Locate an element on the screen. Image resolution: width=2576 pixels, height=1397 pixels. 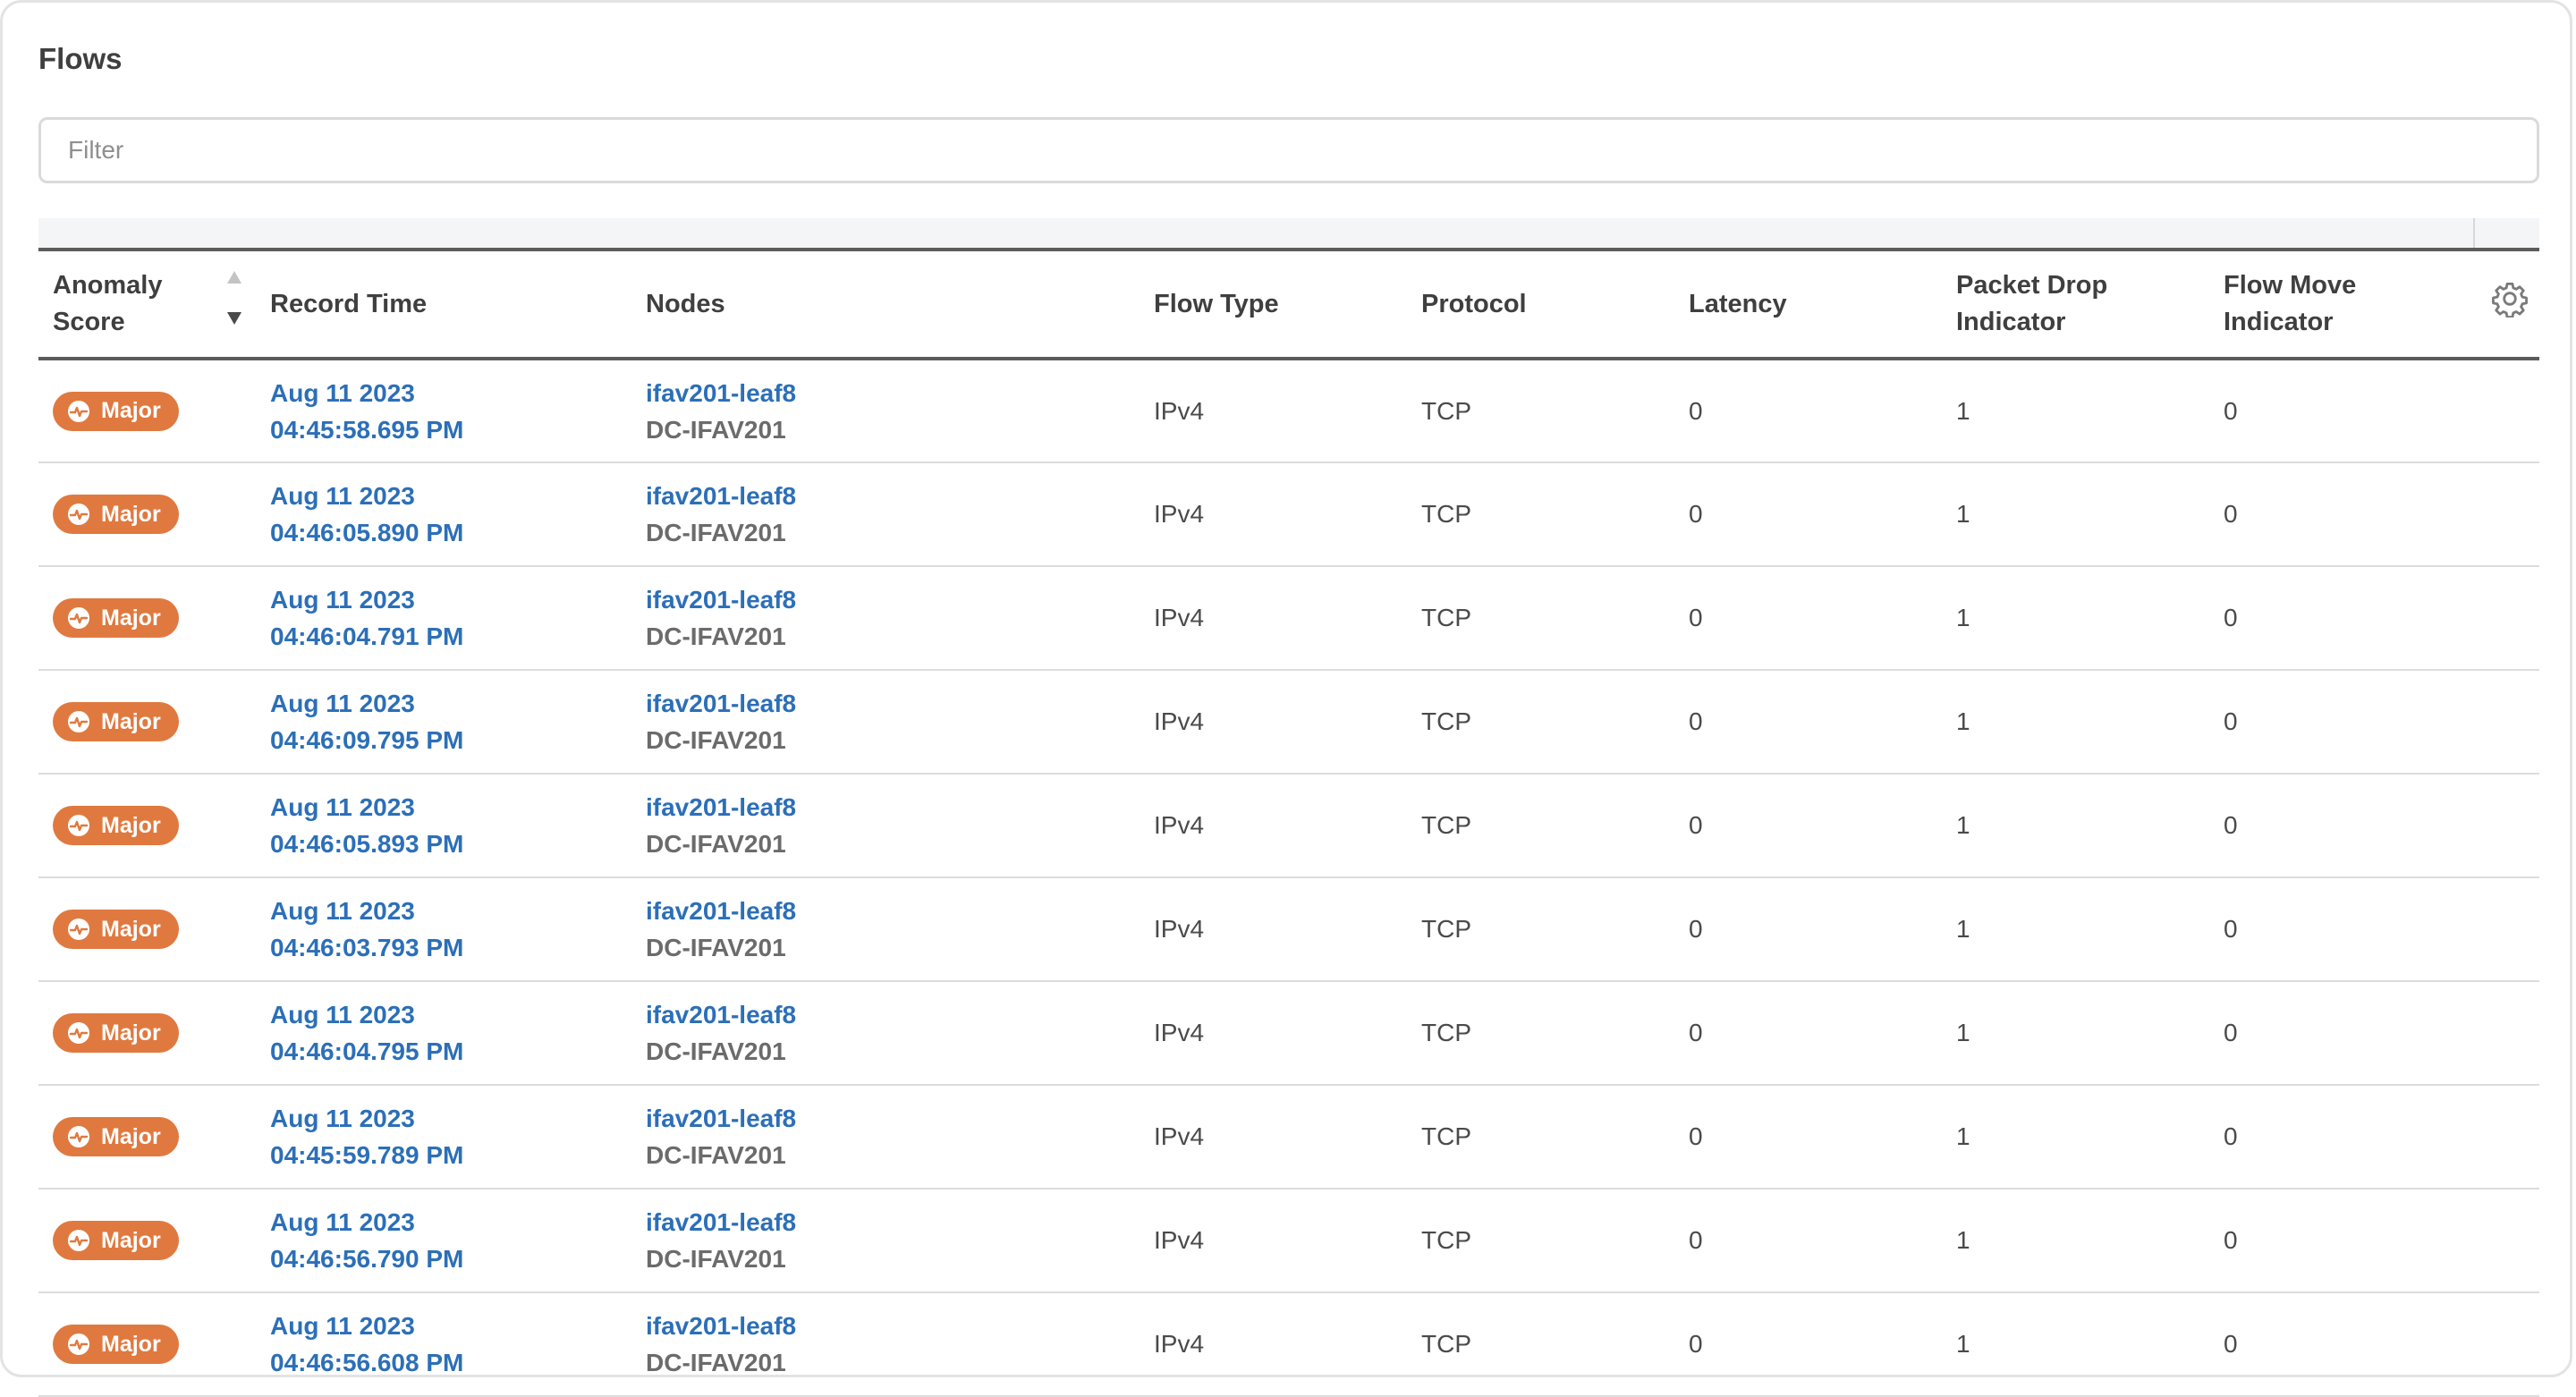
sort-icon is located at coordinates (233, 303).